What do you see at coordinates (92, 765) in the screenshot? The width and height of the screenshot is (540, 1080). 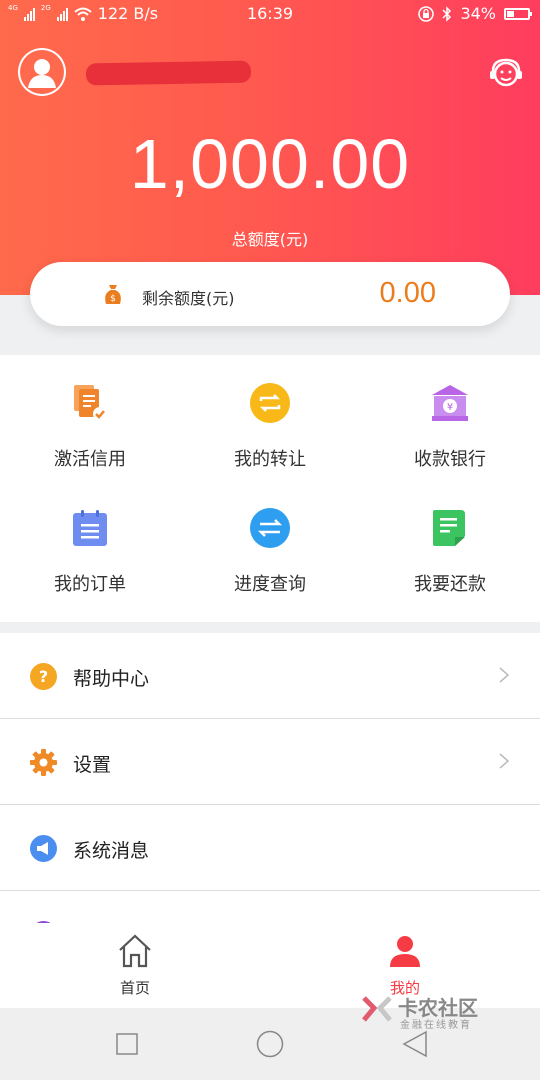 I see `menu-item-label: 设置` at bounding box center [92, 765].